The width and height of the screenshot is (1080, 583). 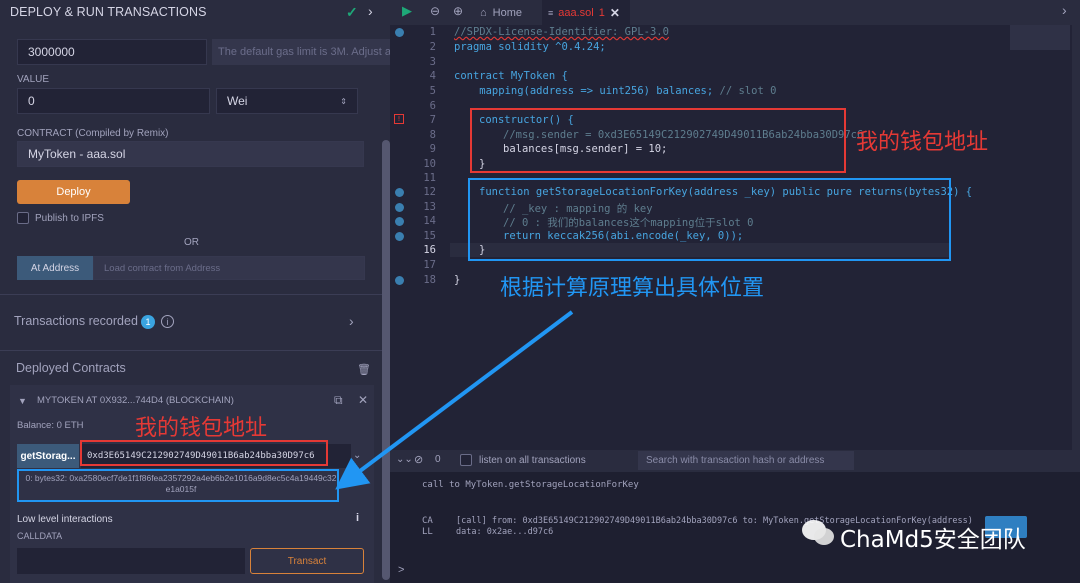 I want to click on wechat-icon, so click(x=819, y=532).